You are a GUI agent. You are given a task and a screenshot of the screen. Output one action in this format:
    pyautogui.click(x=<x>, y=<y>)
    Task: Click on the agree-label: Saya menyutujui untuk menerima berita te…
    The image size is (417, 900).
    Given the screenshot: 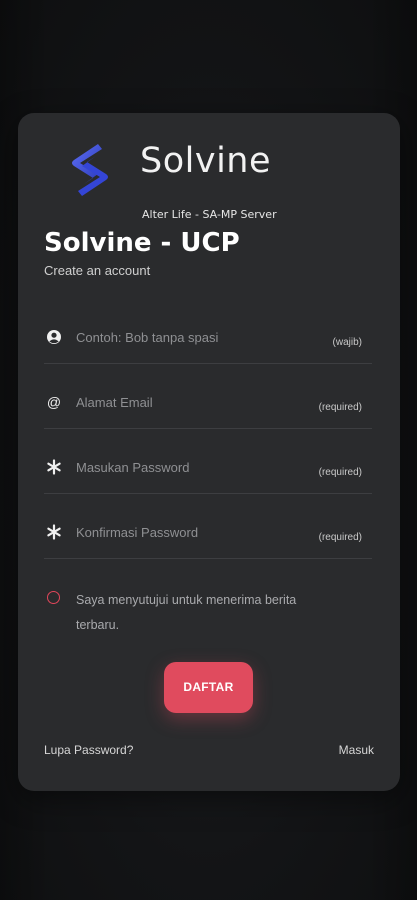 What is the action you would take?
    pyautogui.click(x=186, y=612)
    